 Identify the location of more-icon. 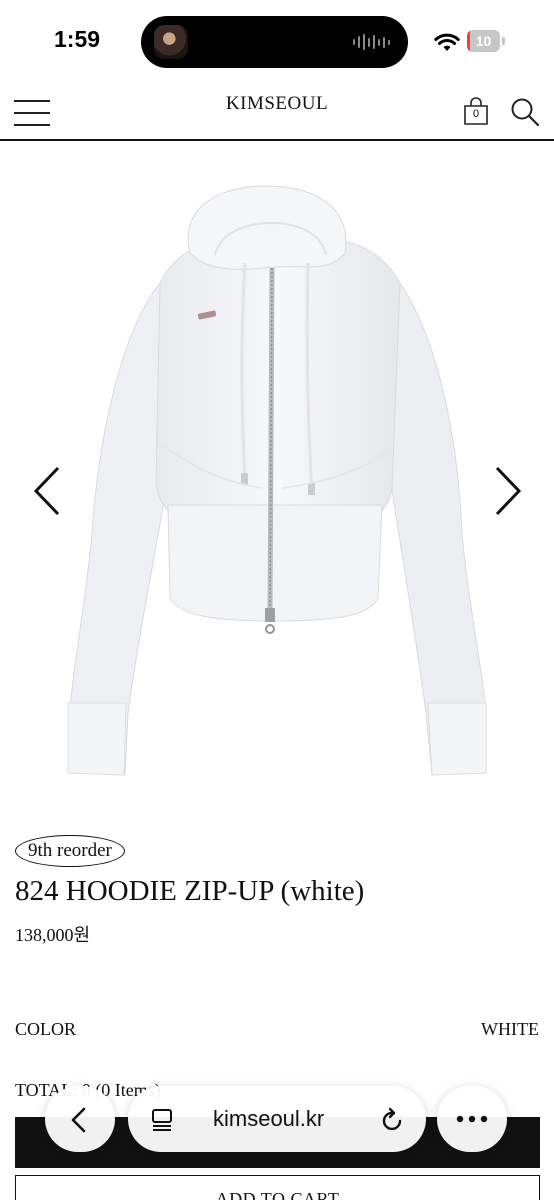
(472, 1119).